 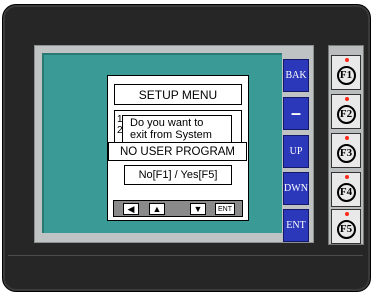 I want to click on exit-confirm-dialog: Do you want to exit from System, so click(x=177, y=129).